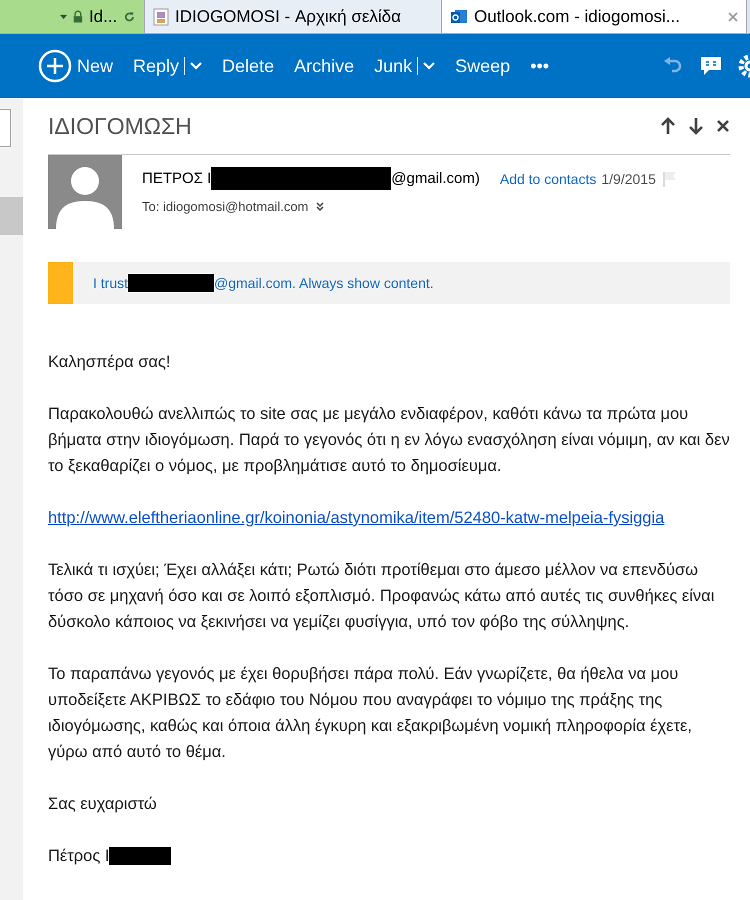  Describe the element at coordinates (5, 128) in the screenshot. I see `search-field` at that location.